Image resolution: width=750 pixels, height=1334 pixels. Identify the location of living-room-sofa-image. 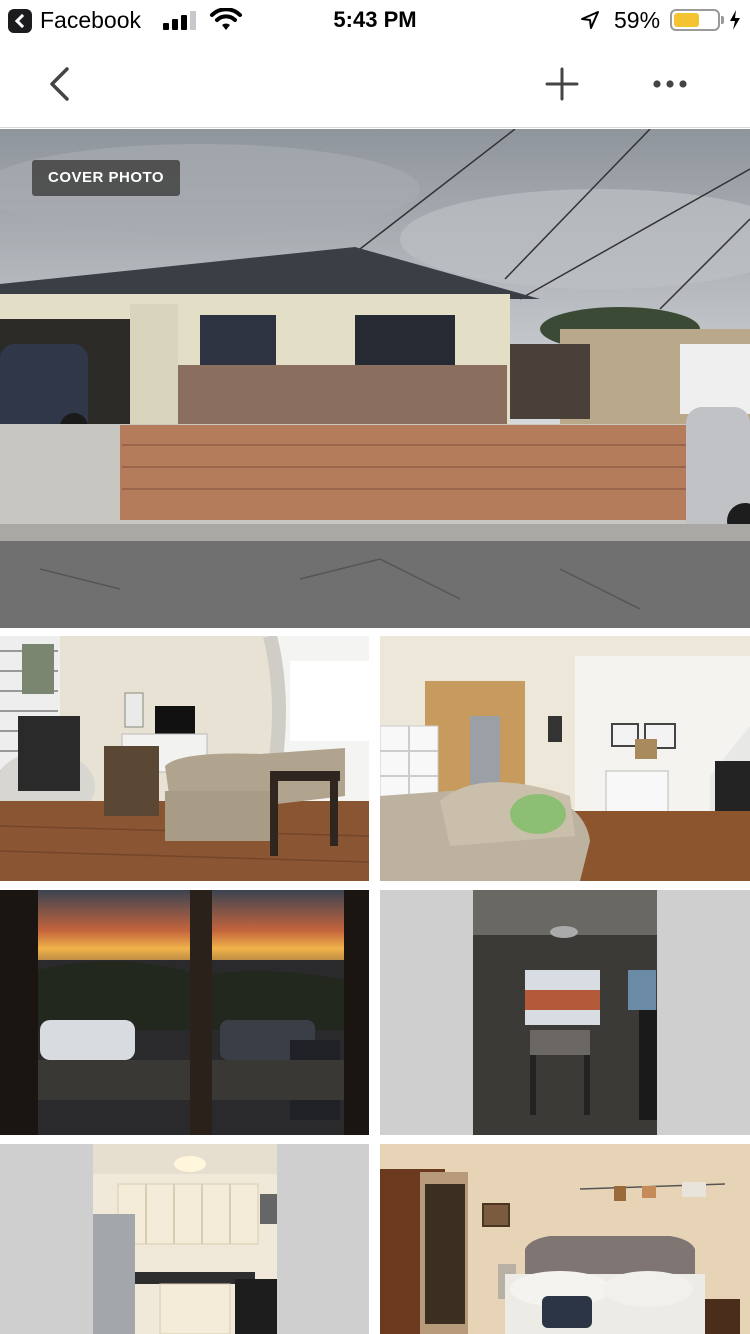
(565, 758).